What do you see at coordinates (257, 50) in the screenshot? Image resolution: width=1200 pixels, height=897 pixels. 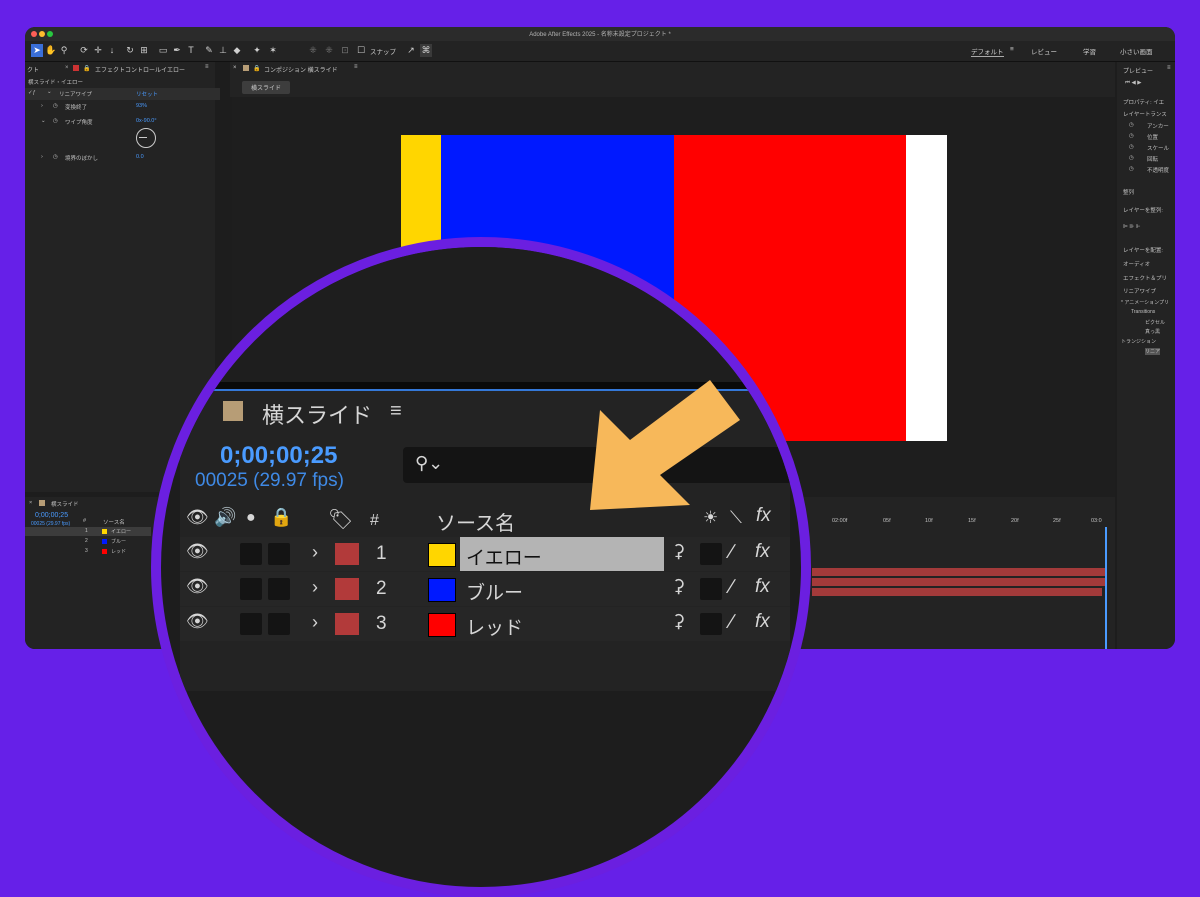 I see `roto-tool-icon: ✦` at bounding box center [257, 50].